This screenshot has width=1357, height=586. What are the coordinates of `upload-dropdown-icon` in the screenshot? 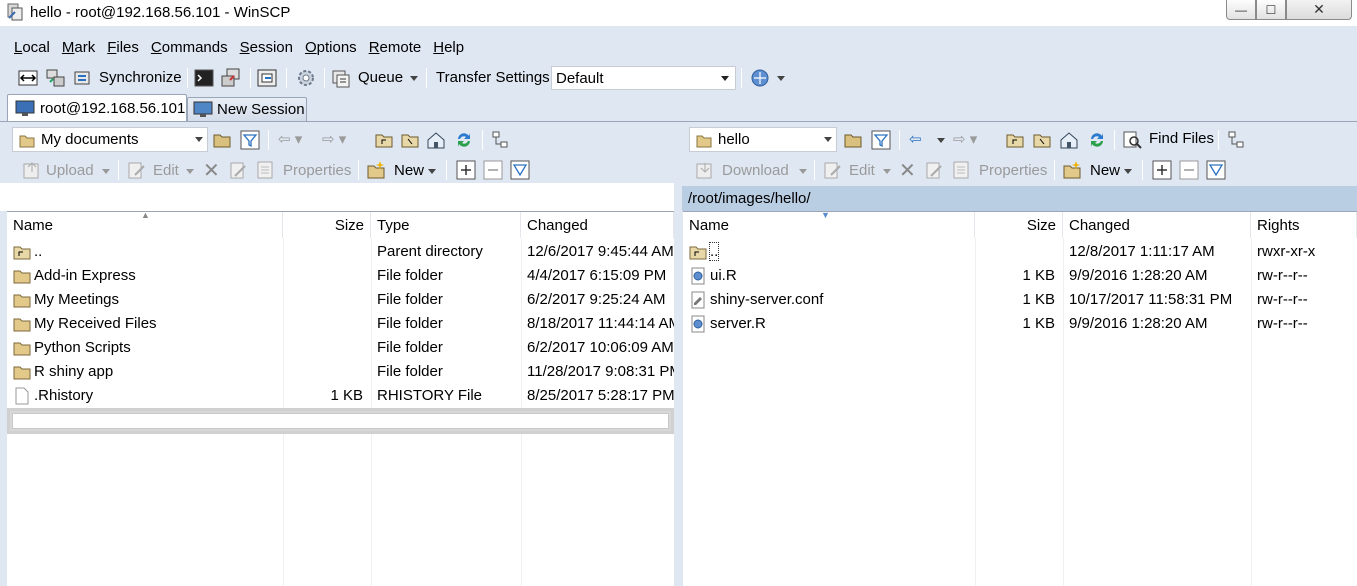 It's located at (106, 171).